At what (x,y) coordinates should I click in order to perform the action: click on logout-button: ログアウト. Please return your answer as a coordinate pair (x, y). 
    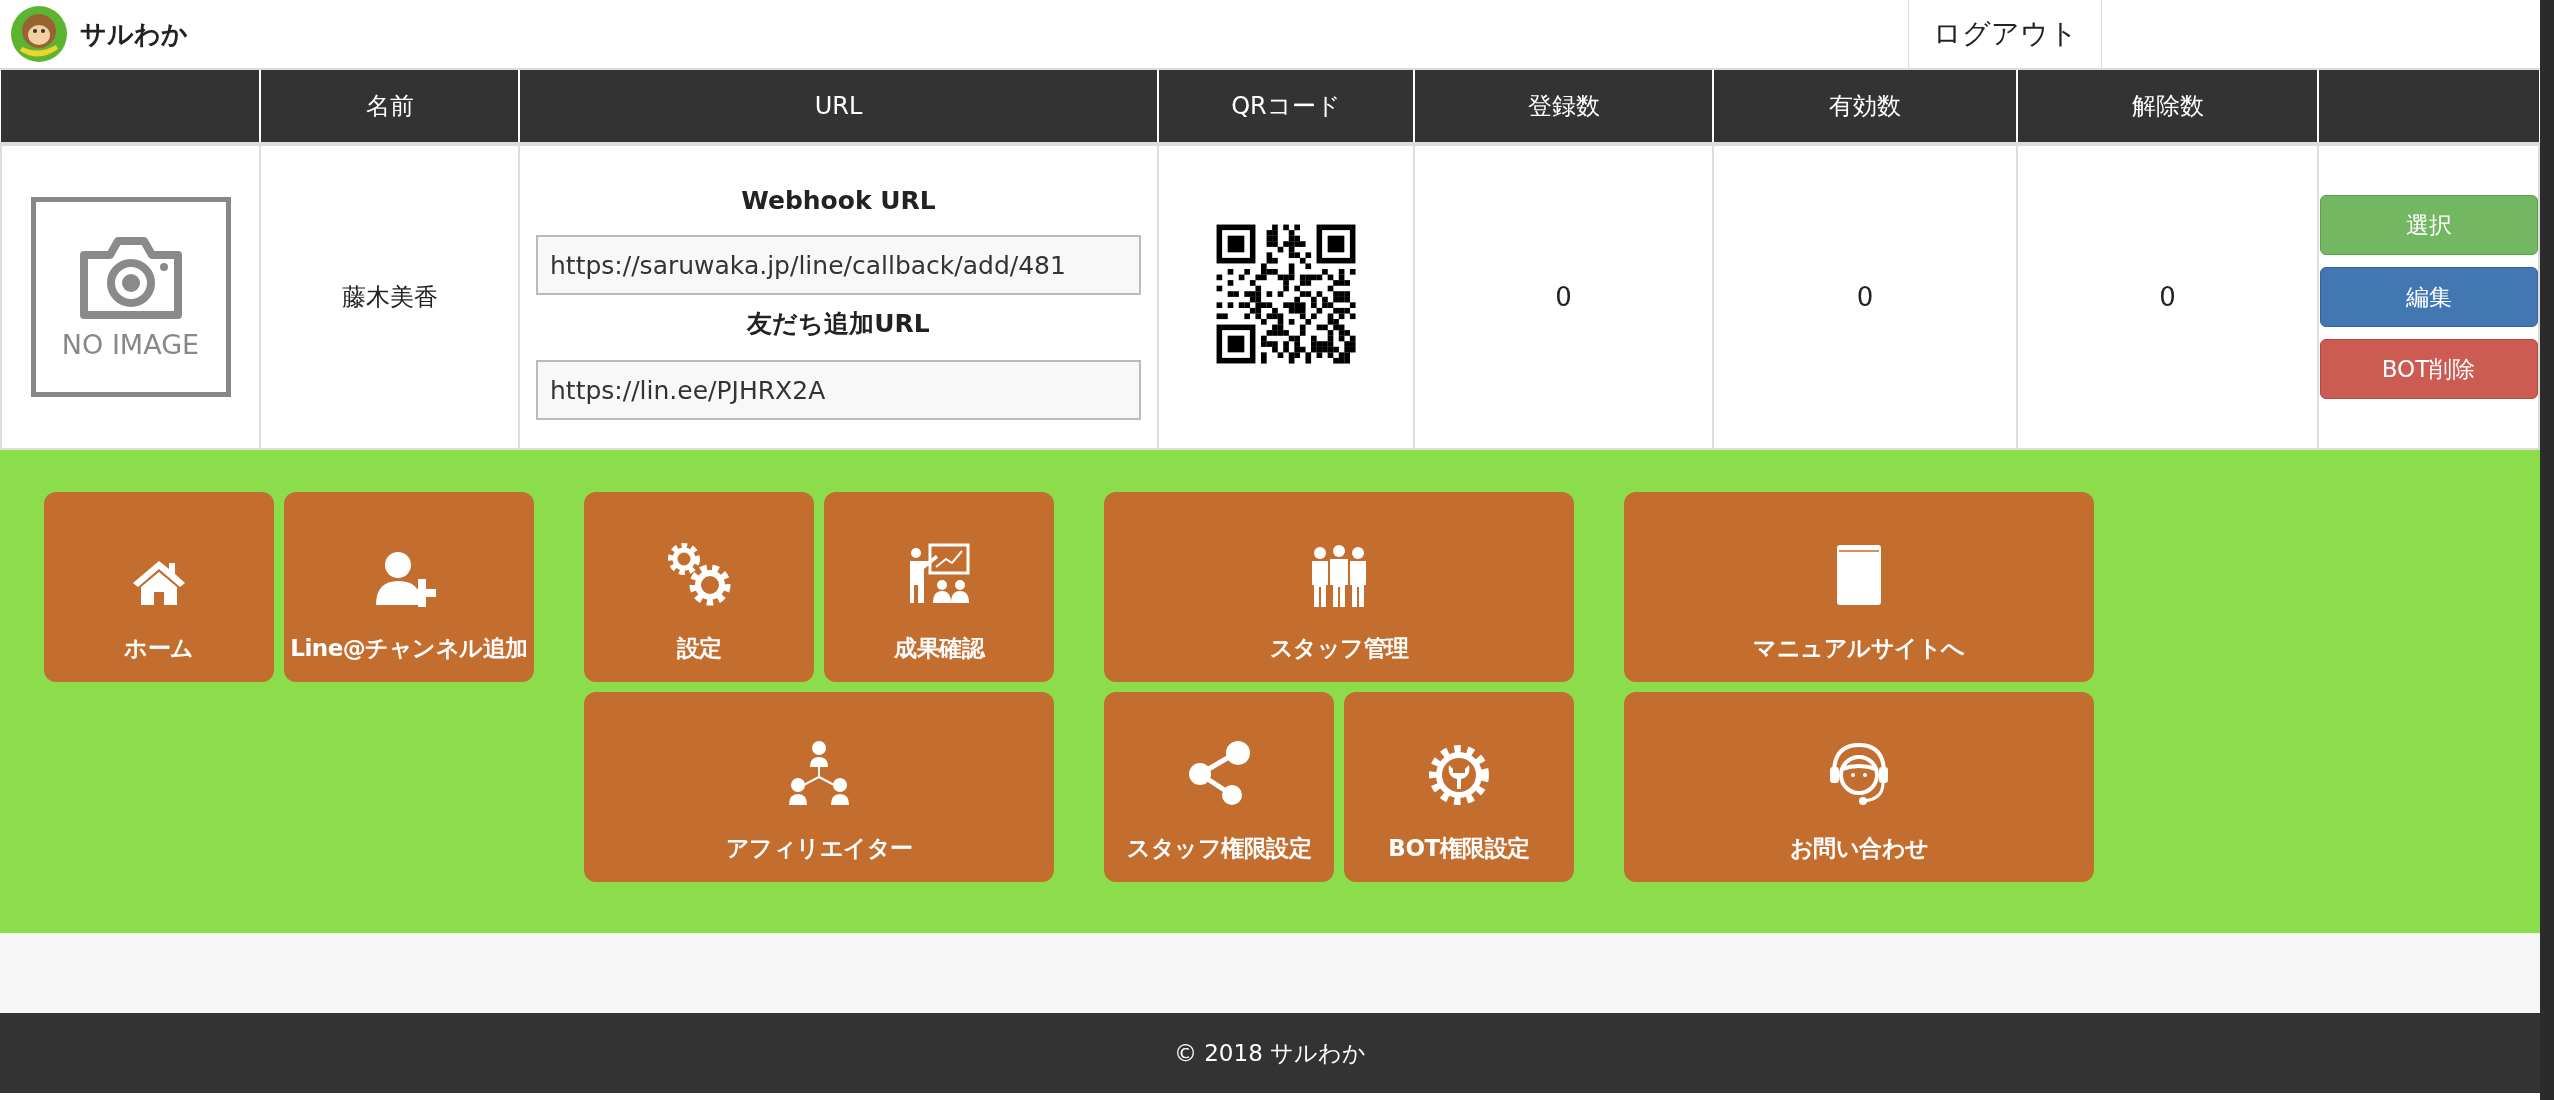
    Looking at the image, I should click on (2005, 34).